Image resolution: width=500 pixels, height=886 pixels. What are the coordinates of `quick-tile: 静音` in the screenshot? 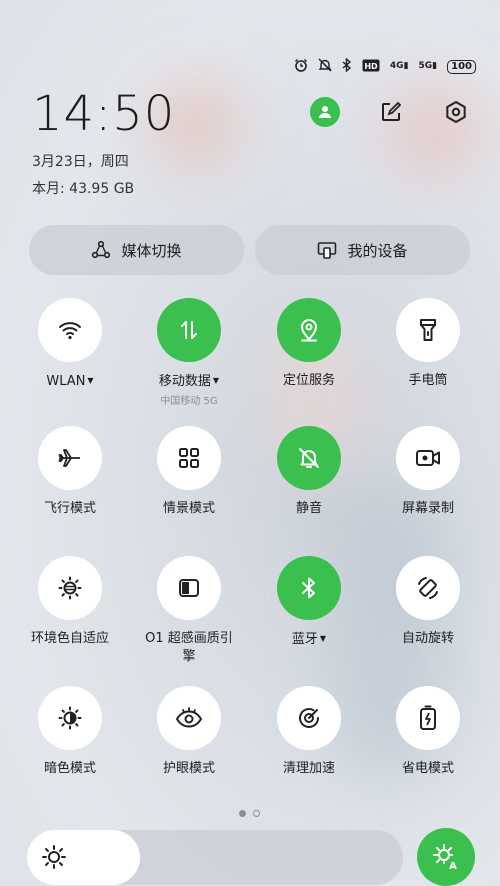 It's located at (309, 472).